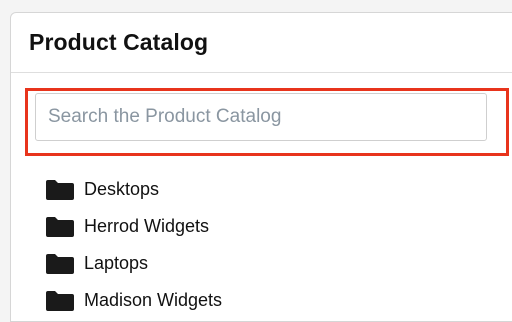 Image resolution: width=512 pixels, height=322 pixels. I want to click on search-input, so click(261, 117).